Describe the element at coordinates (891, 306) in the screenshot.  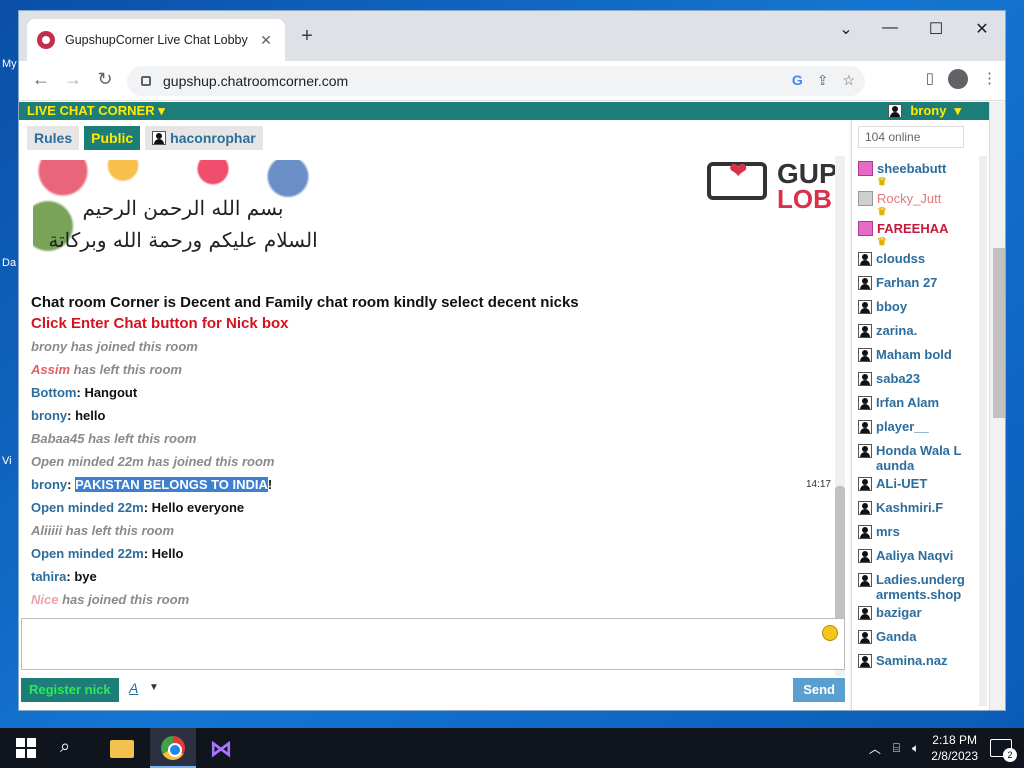
I see `user-name: bboy` at that location.